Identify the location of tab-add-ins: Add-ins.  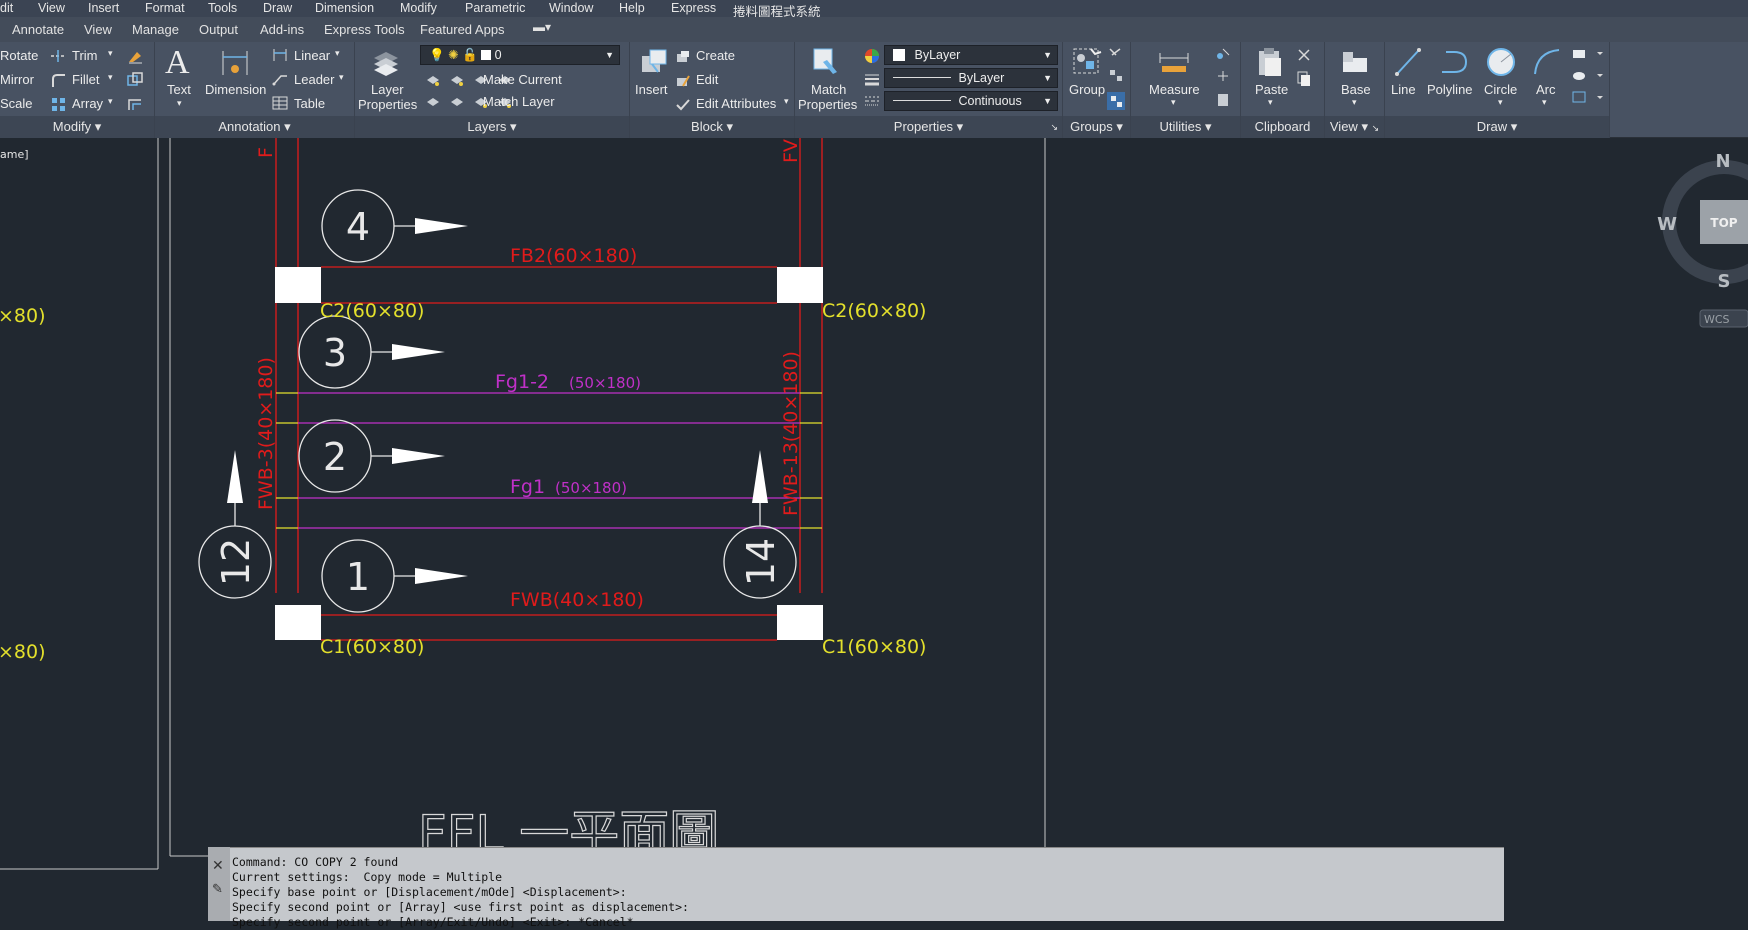
(282, 29).